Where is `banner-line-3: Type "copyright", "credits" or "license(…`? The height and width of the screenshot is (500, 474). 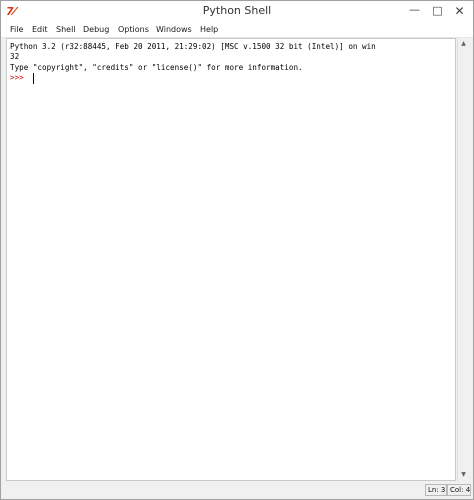 banner-line-3: Type "copyright", "credits" or "license(… is located at coordinates (156, 67).